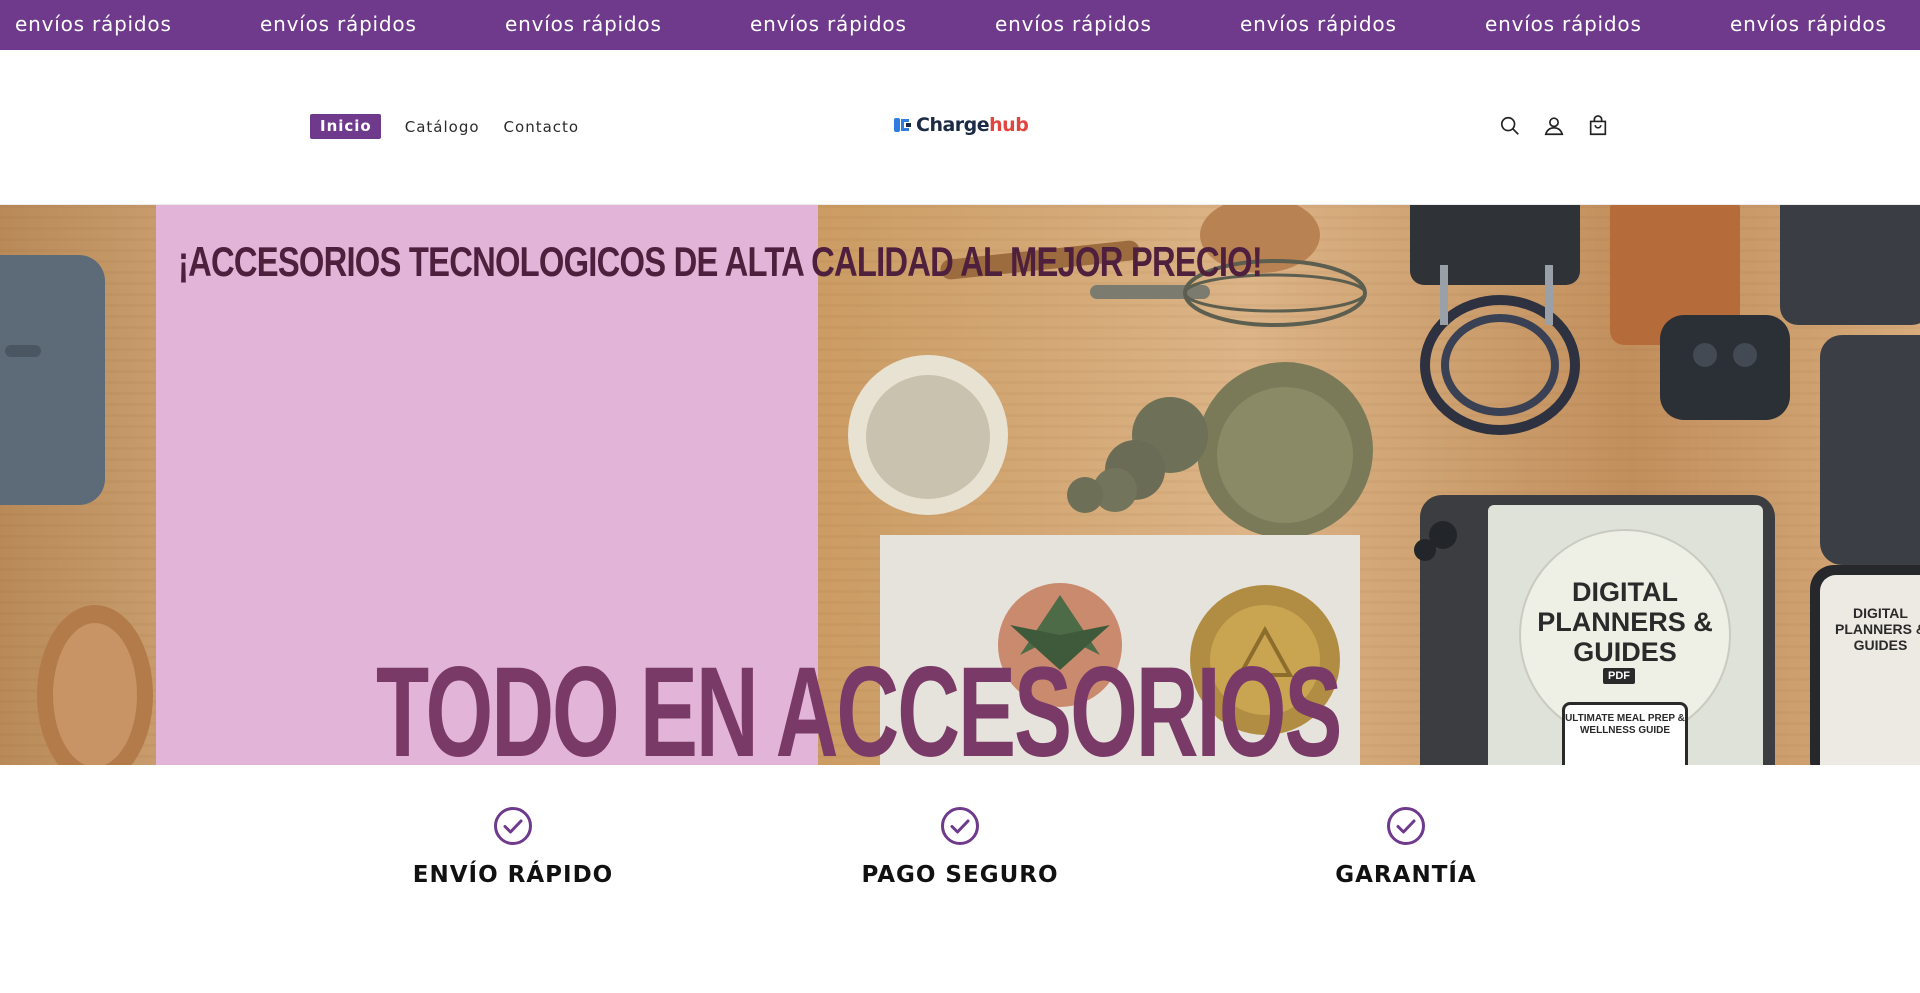 This screenshot has width=1920, height=993. I want to click on header-actions, so click(1554, 126).